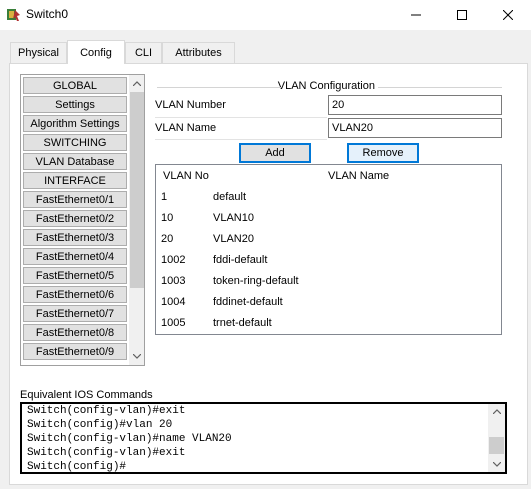  I want to click on table-header: VLAN No VLAN Name, so click(328, 176).